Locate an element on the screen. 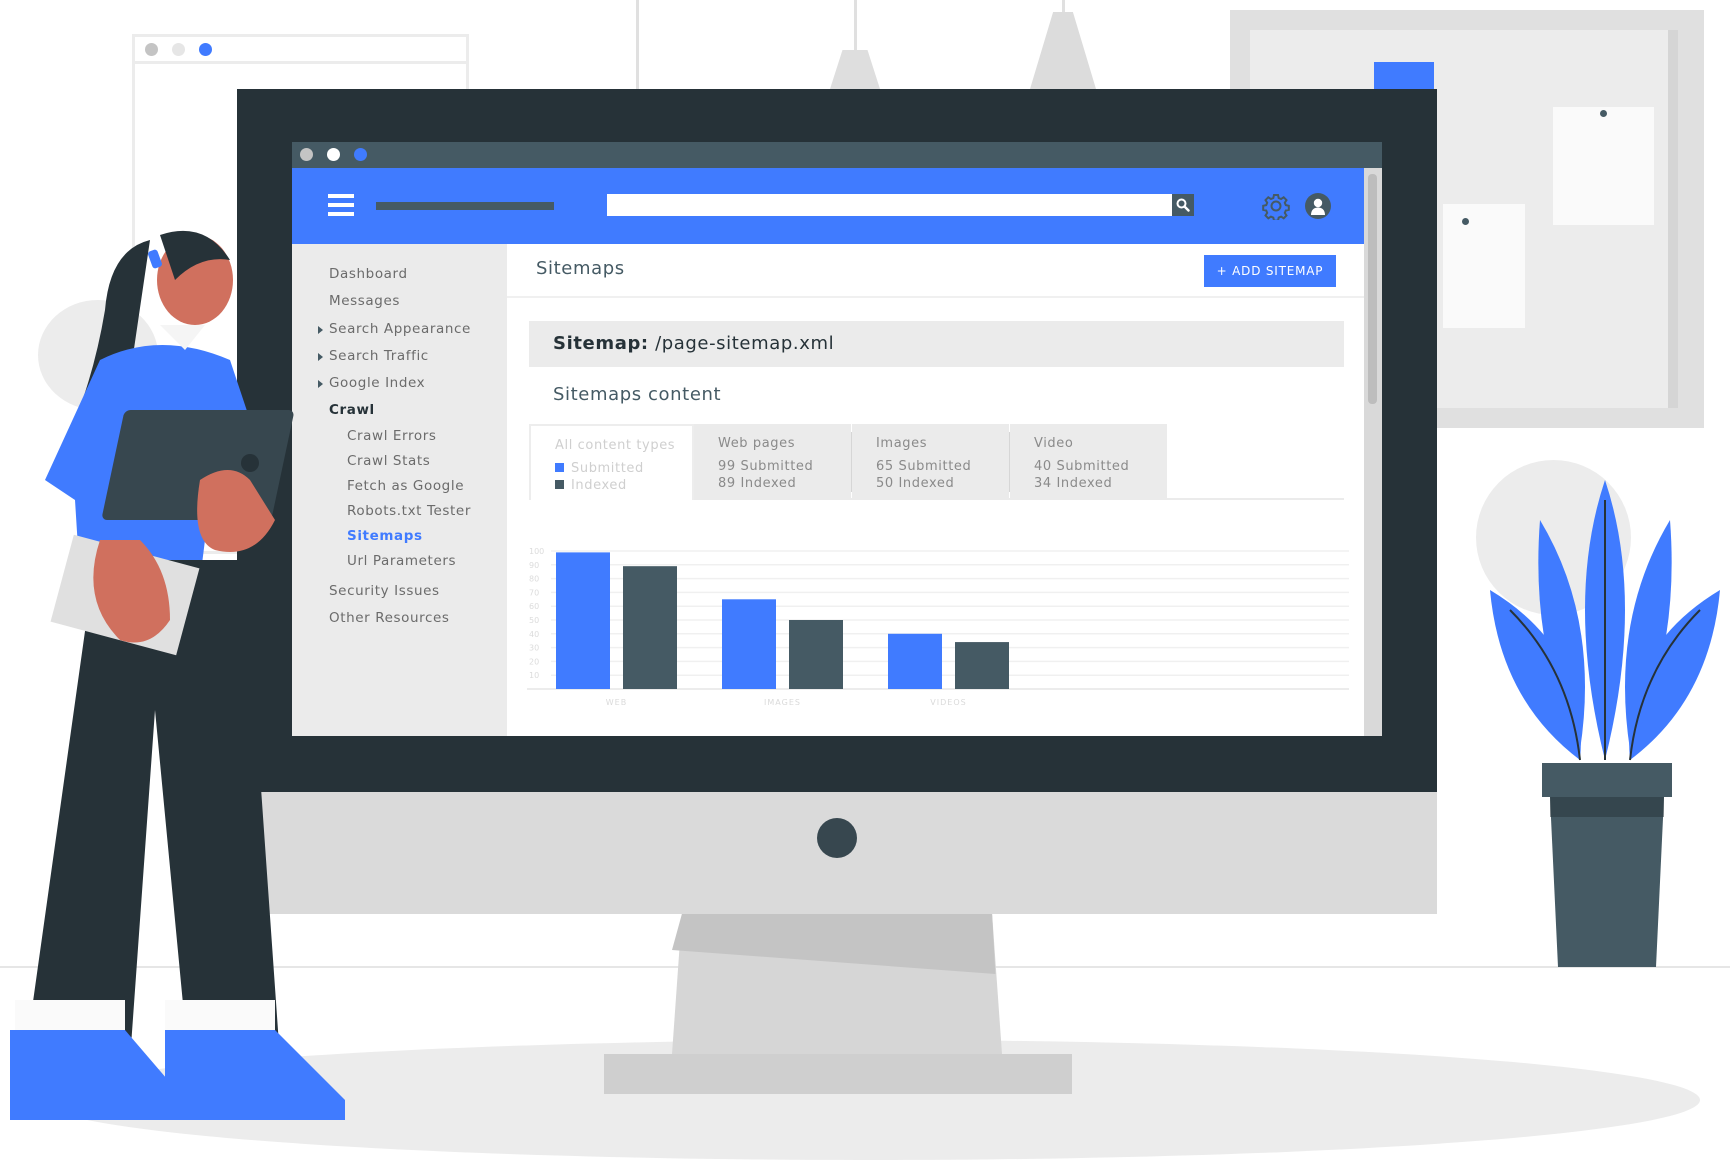  sitemaps-content-heading: Sitemaps content is located at coordinates (637, 394).